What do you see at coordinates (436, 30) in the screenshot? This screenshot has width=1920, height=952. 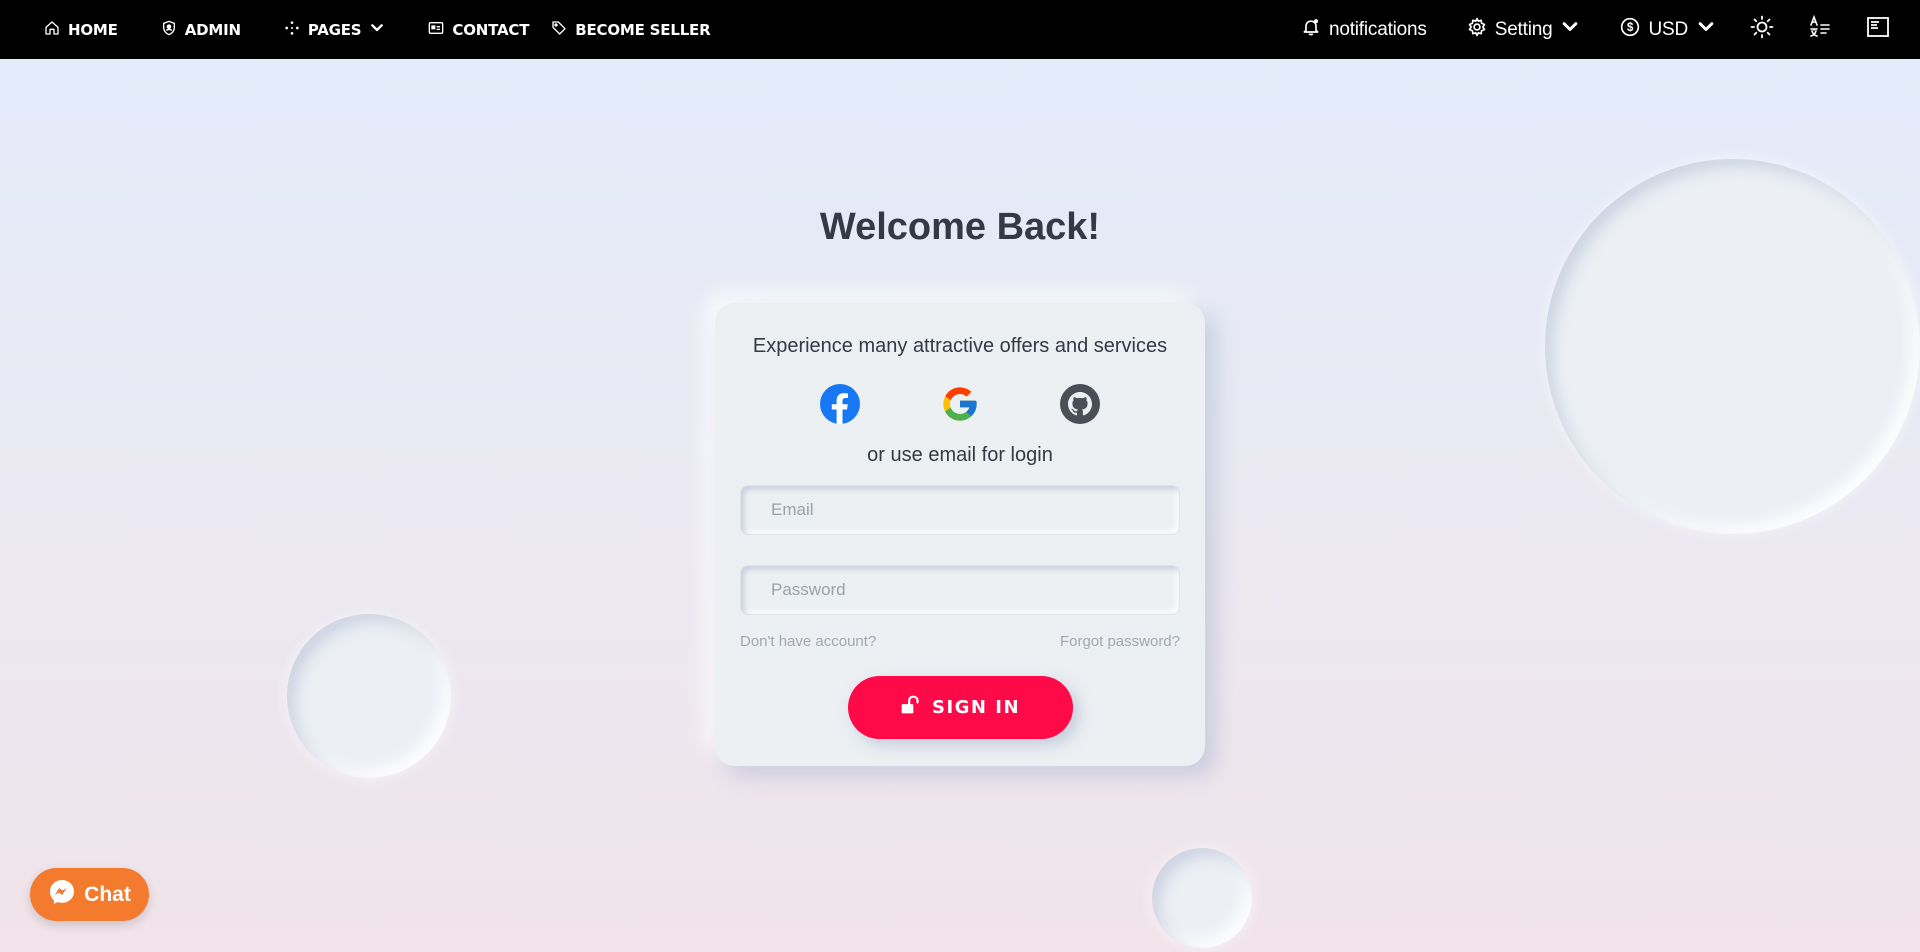 I see `contact-card-icon` at bounding box center [436, 30].